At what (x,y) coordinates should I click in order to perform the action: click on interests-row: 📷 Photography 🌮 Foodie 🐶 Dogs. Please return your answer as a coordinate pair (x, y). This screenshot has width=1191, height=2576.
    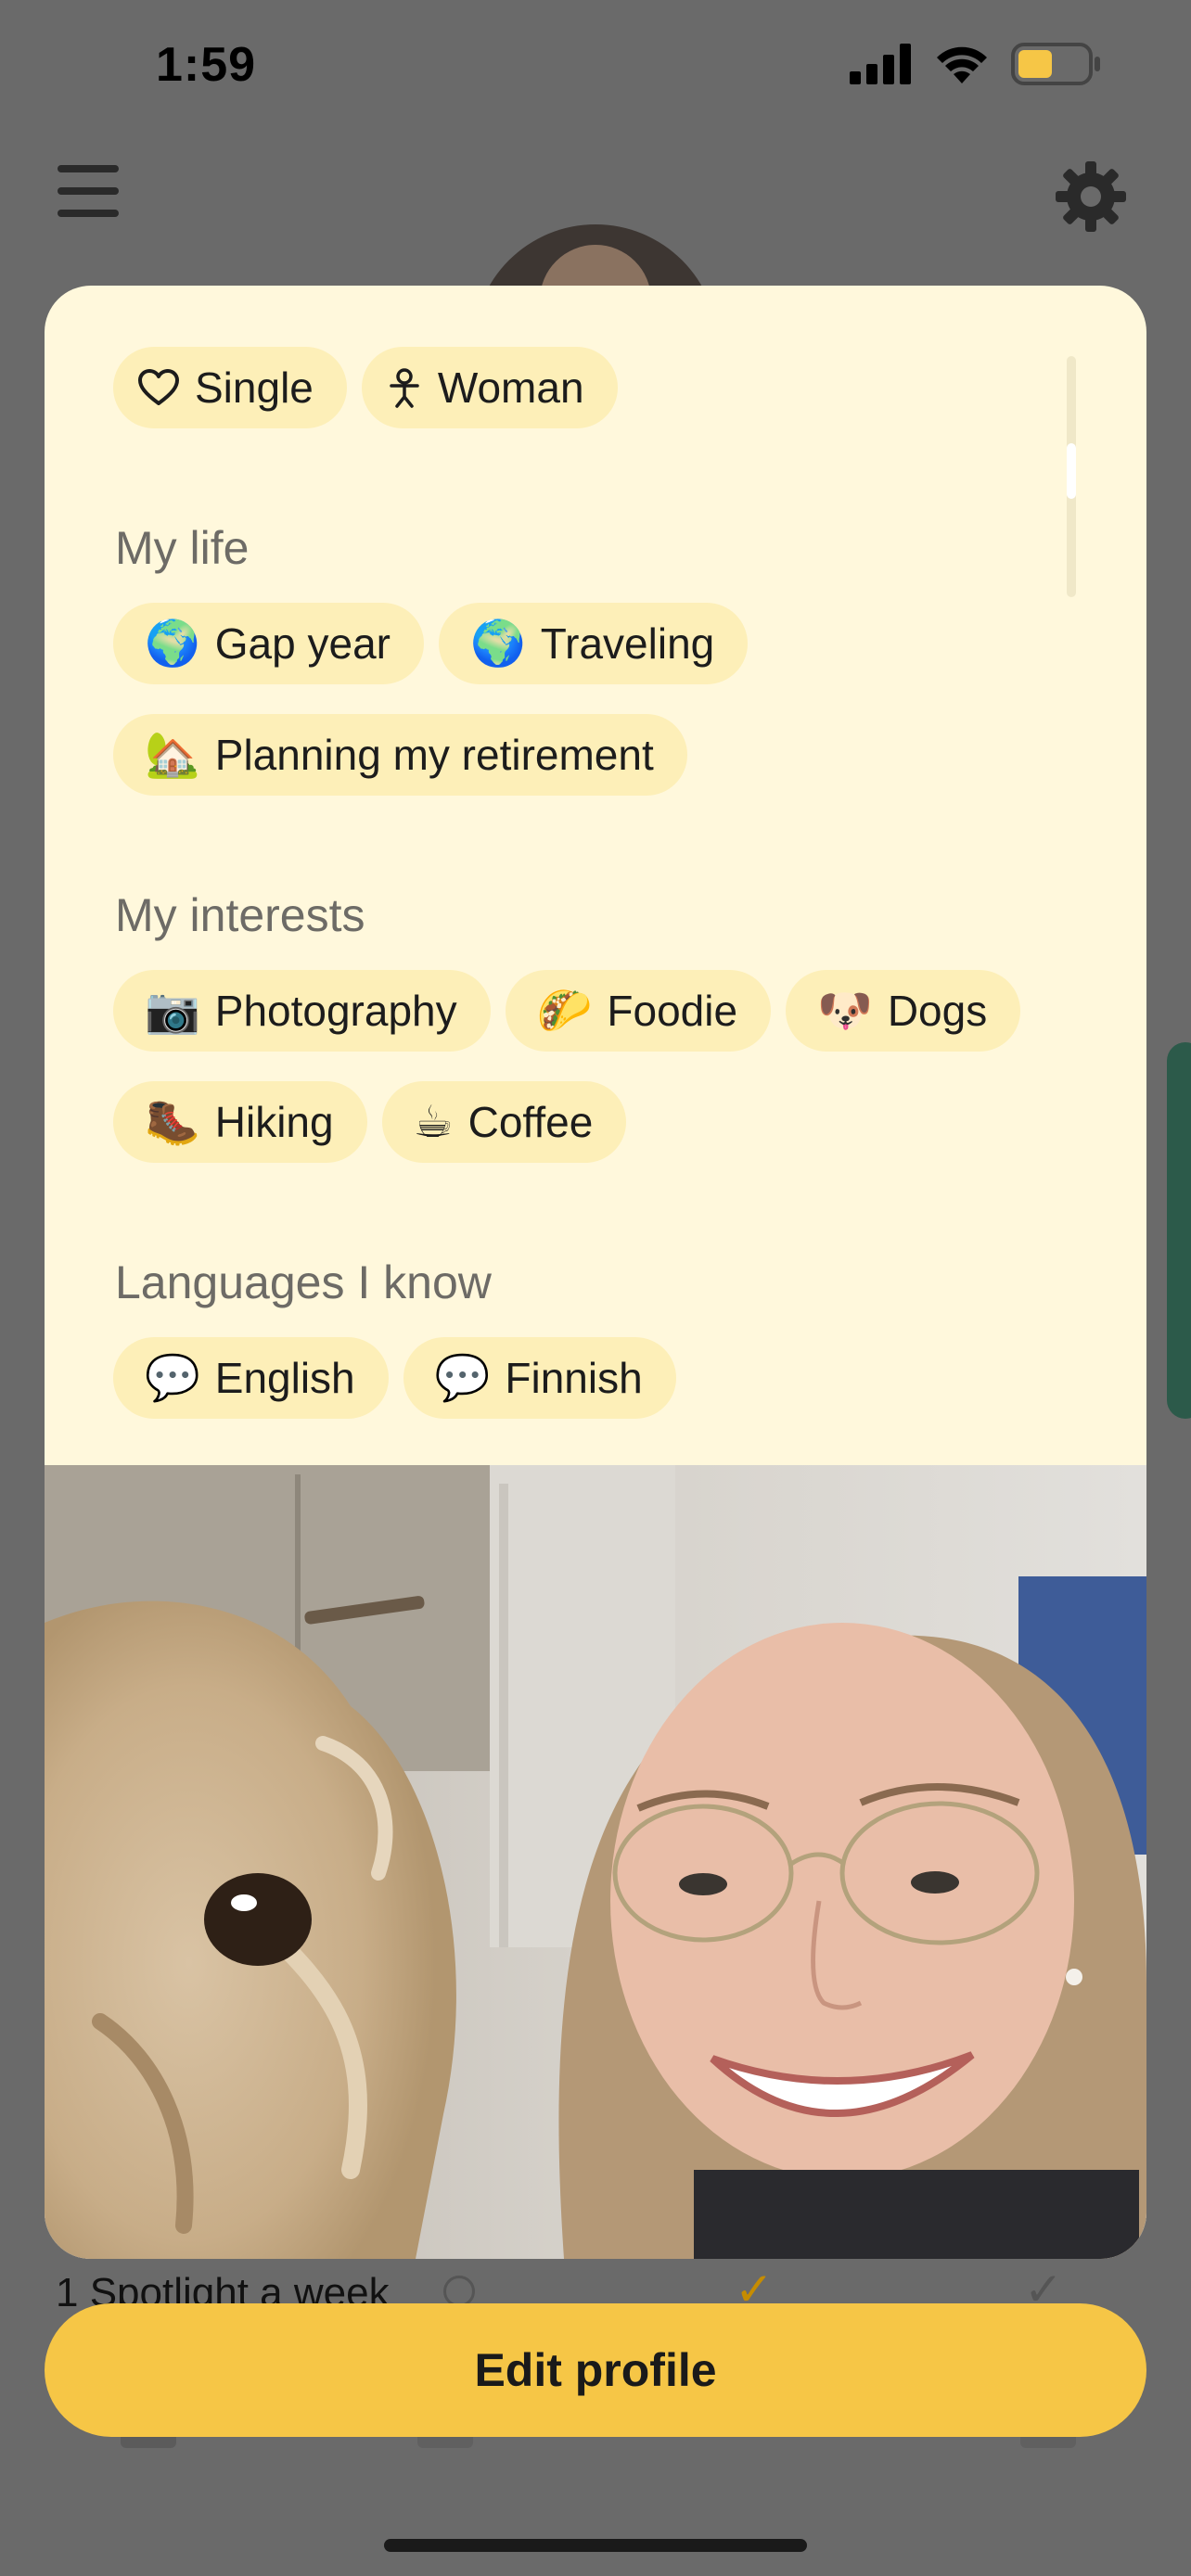
    Looking at the image, I should click on (567, 1011).